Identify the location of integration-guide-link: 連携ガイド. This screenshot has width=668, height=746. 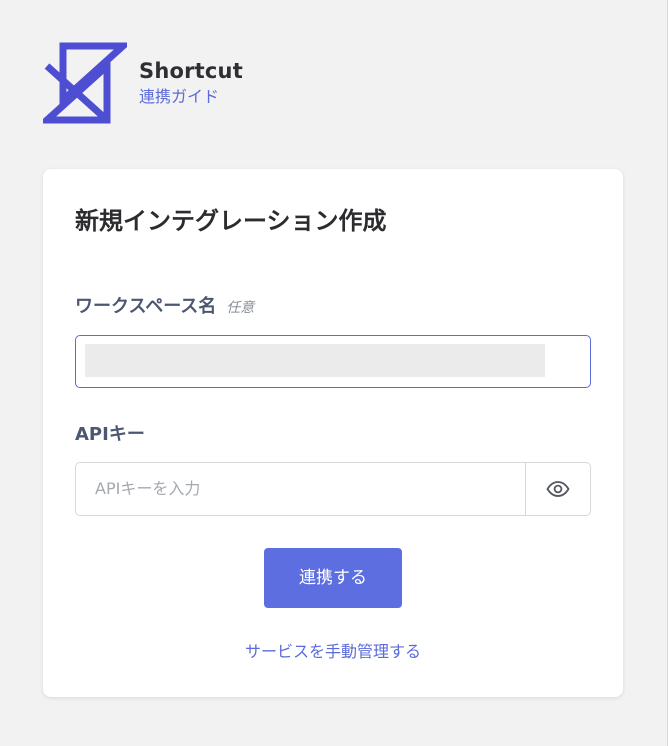
(191, 97).